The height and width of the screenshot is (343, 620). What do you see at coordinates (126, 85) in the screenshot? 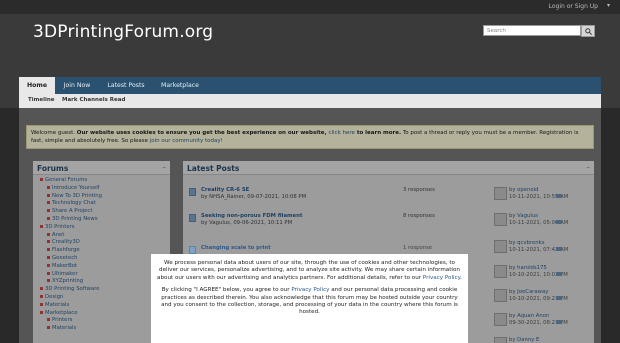
I see `tab-latest-posts: Latest Posts` at bounding box center [126, 85].